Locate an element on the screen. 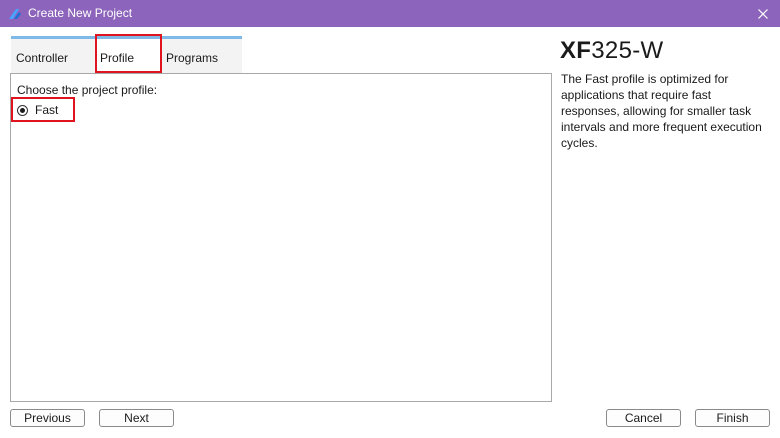 This screenshot has width=780, height=438. tab-profile-label: Profile is located at coordinates (117, 58).